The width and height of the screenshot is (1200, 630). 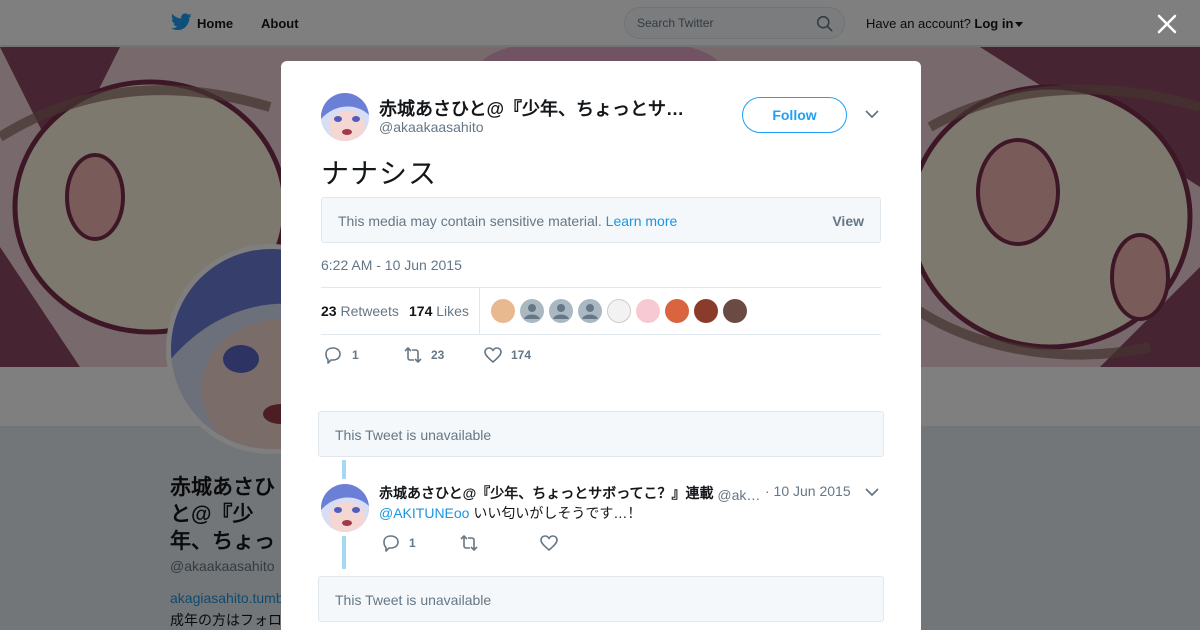 What do you see at coordinates (438, 355) in the screenshot?
I see `retweet-count: 23` at bounding box center [438, 355].